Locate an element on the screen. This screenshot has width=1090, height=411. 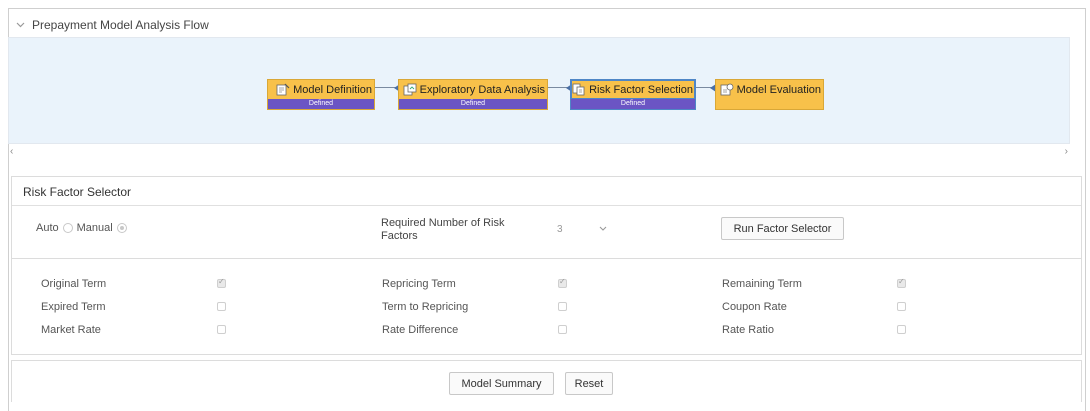
factor-label: Market Rate is located at coordinates (71, 330).